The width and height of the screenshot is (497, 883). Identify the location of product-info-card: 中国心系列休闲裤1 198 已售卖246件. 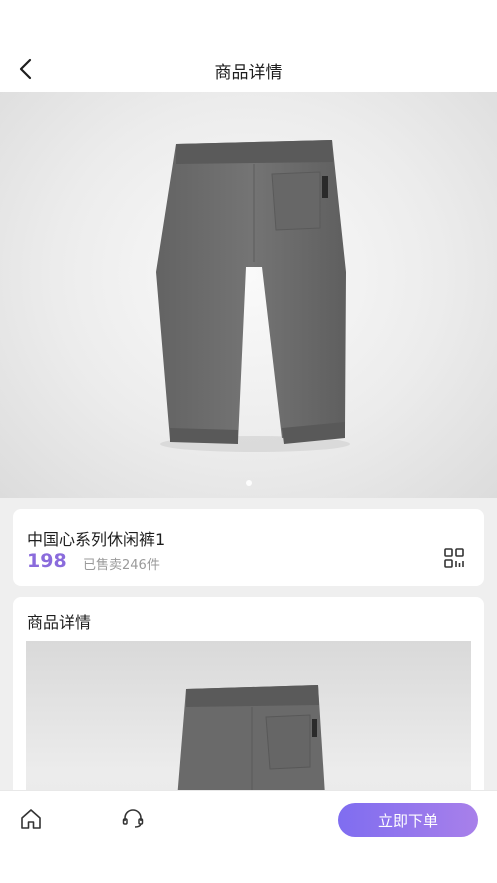
(248, 547).